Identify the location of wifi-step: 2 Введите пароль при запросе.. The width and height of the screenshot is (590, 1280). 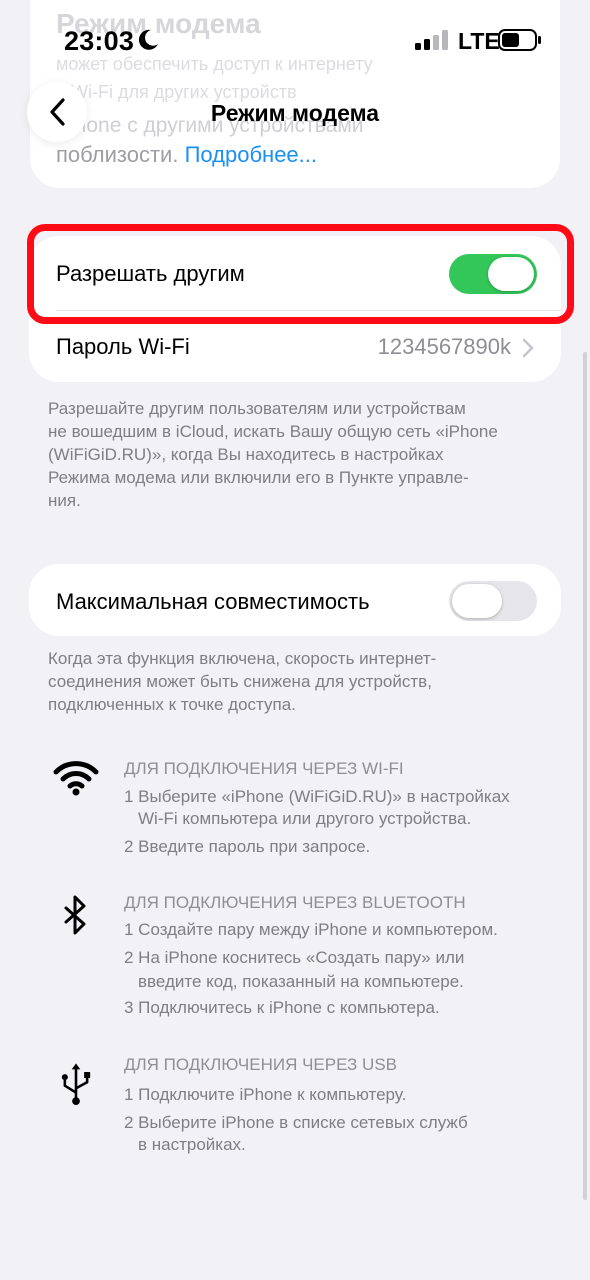
(247, 846).